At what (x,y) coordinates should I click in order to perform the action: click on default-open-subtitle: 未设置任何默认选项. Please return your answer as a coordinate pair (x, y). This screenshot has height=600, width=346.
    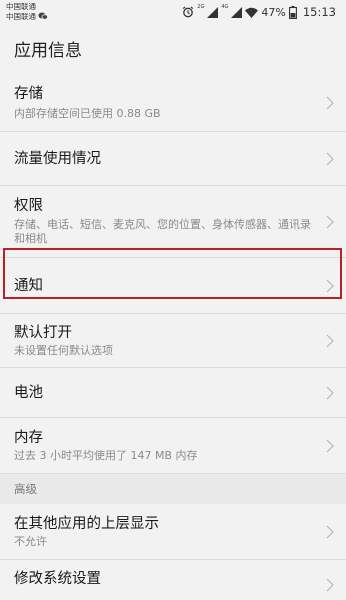
    Looking at the image, I should click on (63, 350).